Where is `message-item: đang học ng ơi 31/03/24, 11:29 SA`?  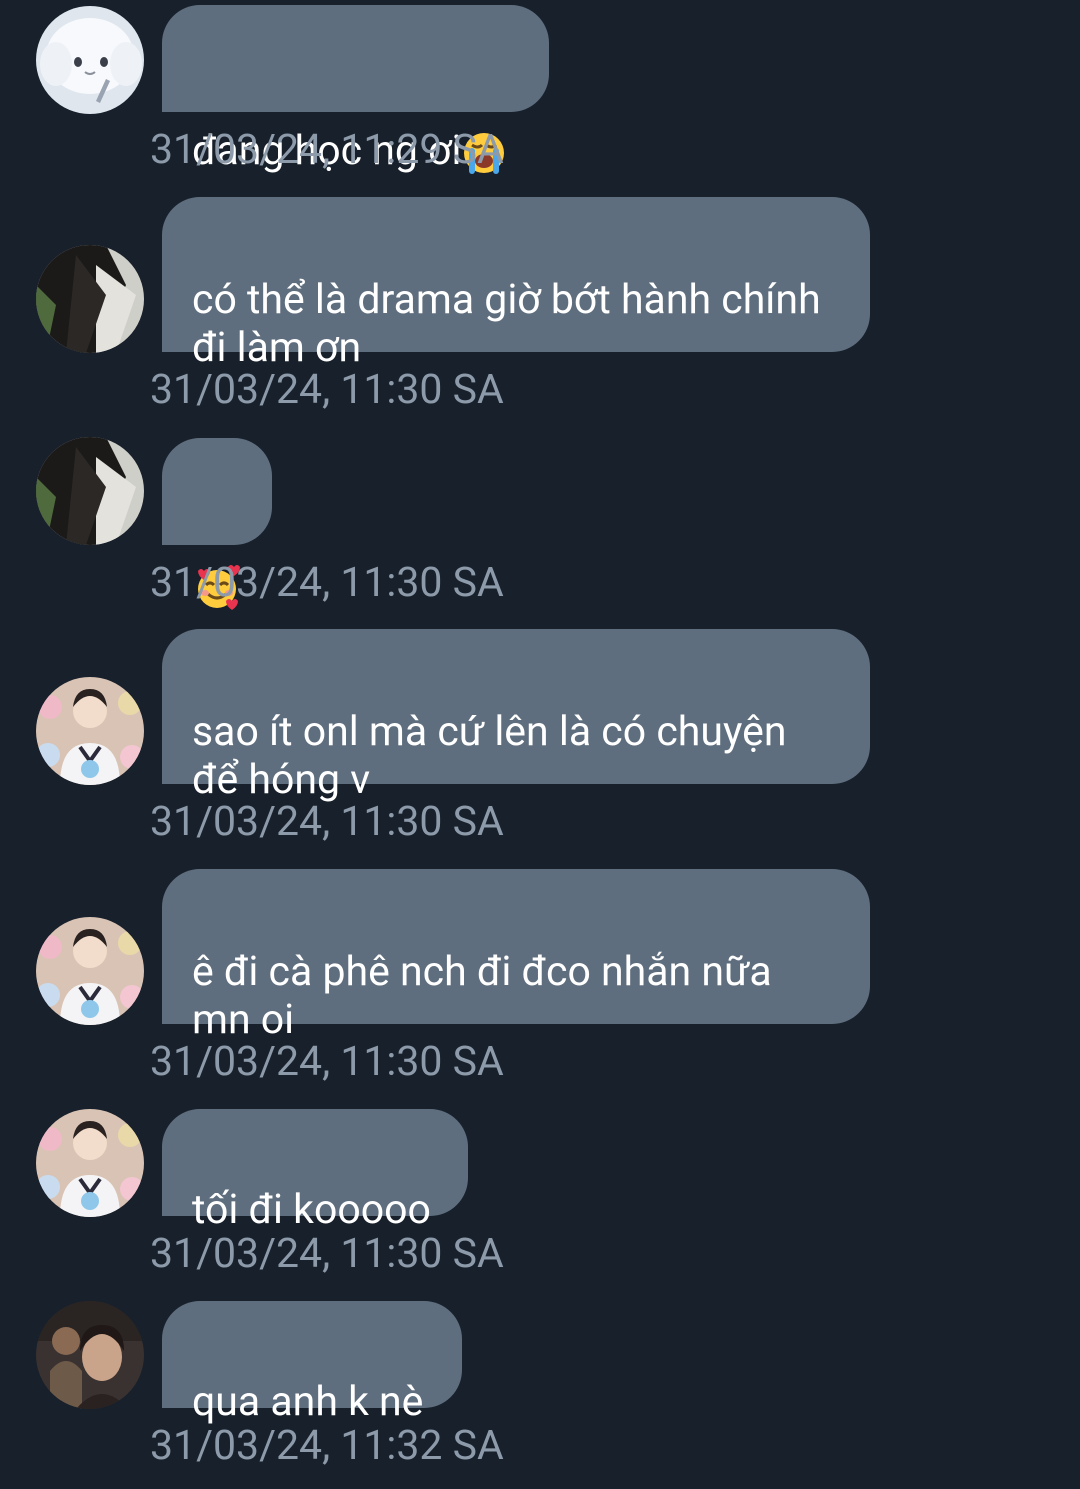 message-item: đang học ng ơi 31/03/24, 11:29 SA is located at coordinates (540, 90).